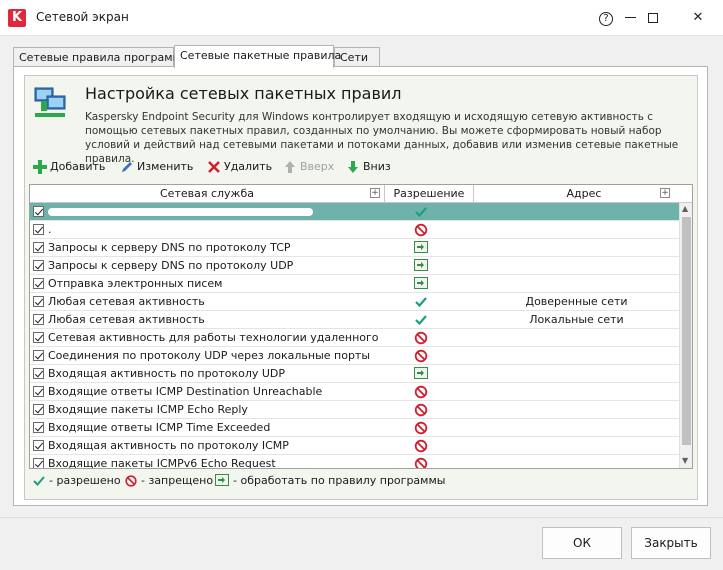 The height and width of the screenshot is (570, 723). What do you see at coordinates (671, 543) in the screenshot?
I see `close-dialog-button: Закрыть` at bounding box center [671, 543].